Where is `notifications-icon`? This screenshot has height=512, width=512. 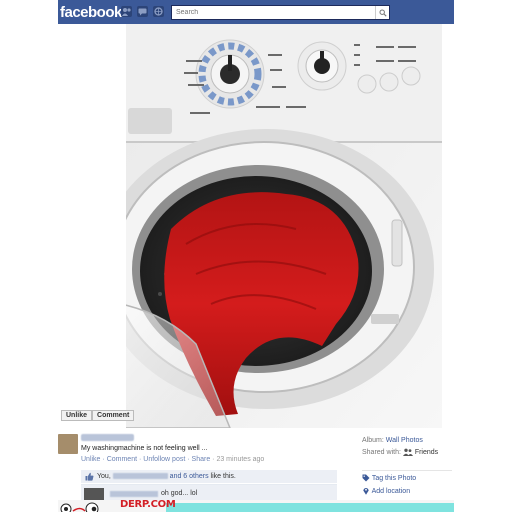 notifications-icon is located at coordinates (158, 11).